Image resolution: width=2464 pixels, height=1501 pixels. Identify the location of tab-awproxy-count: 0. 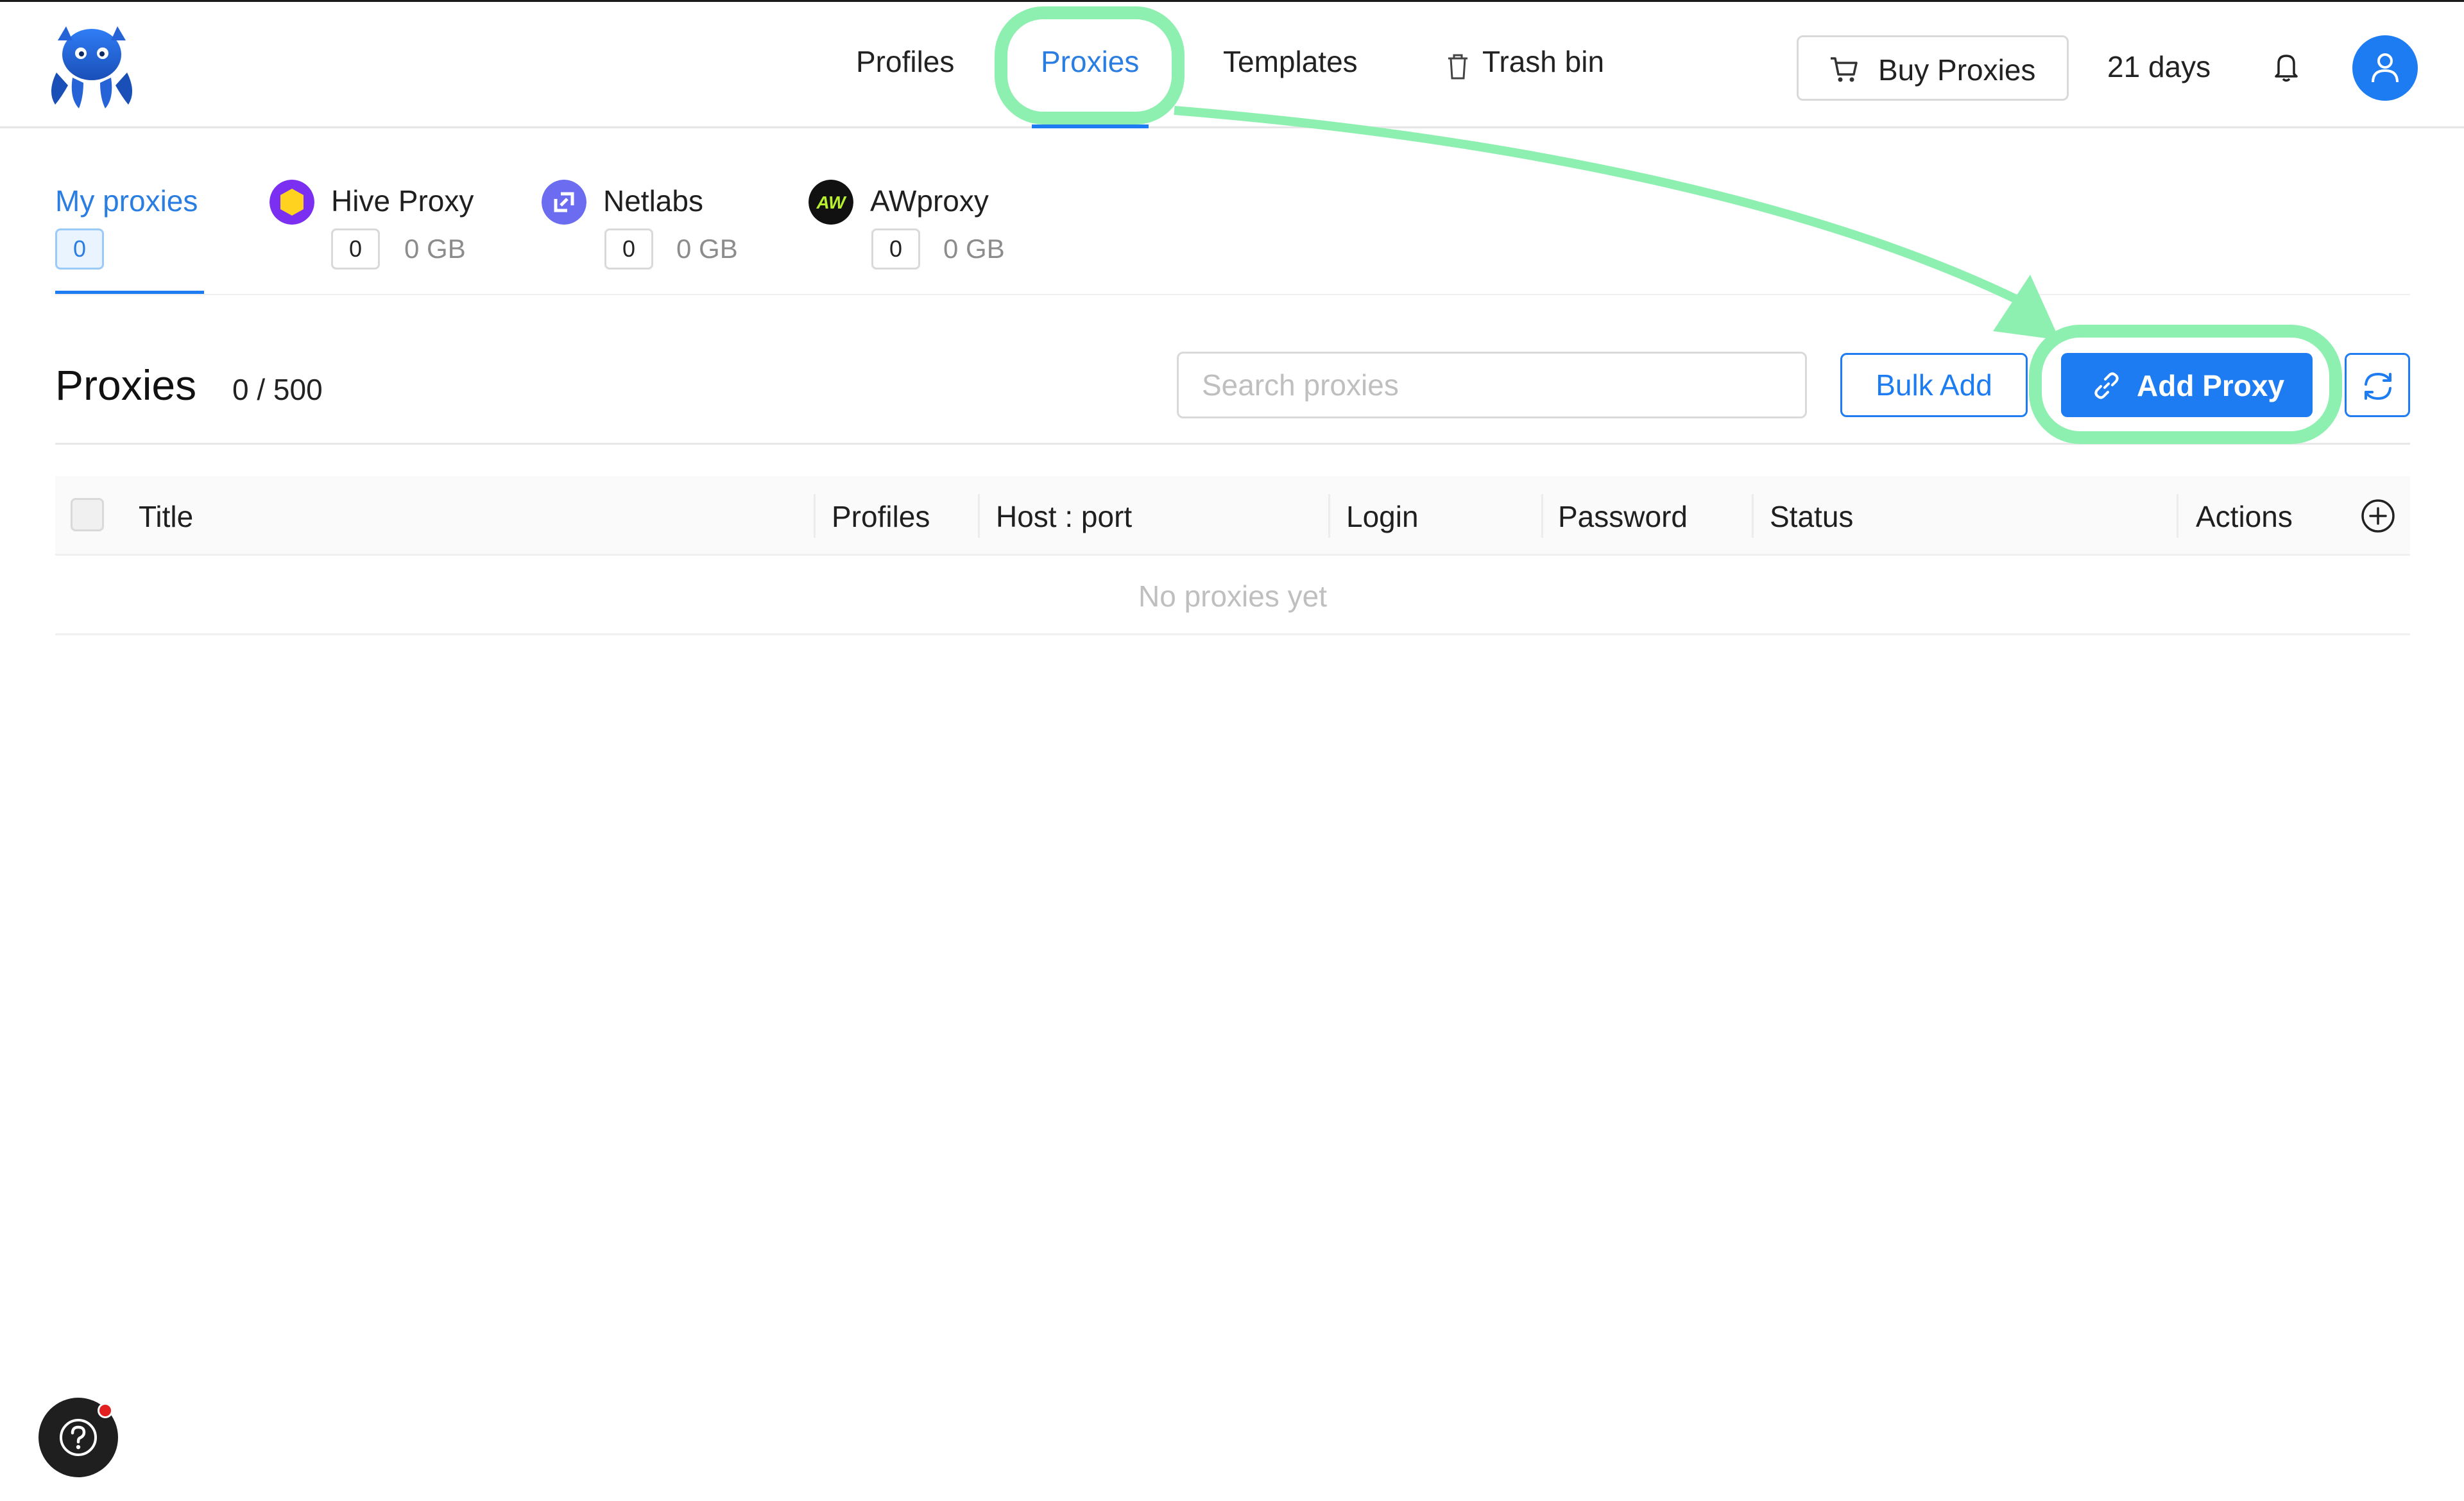
(896, 249).